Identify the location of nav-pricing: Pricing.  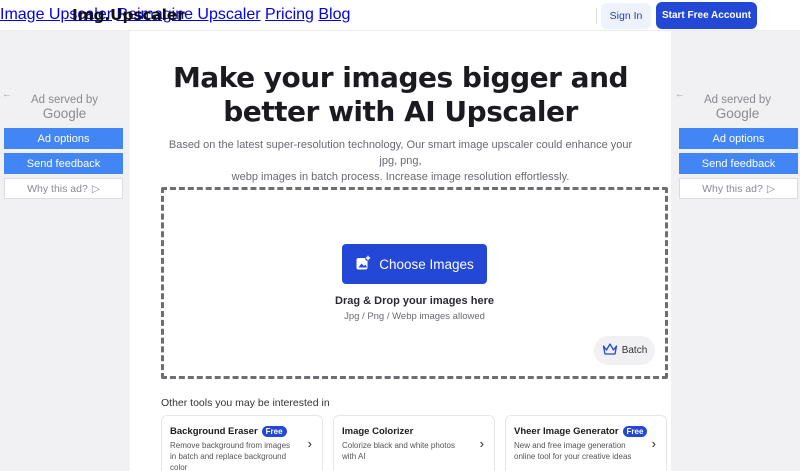
(289, 14).